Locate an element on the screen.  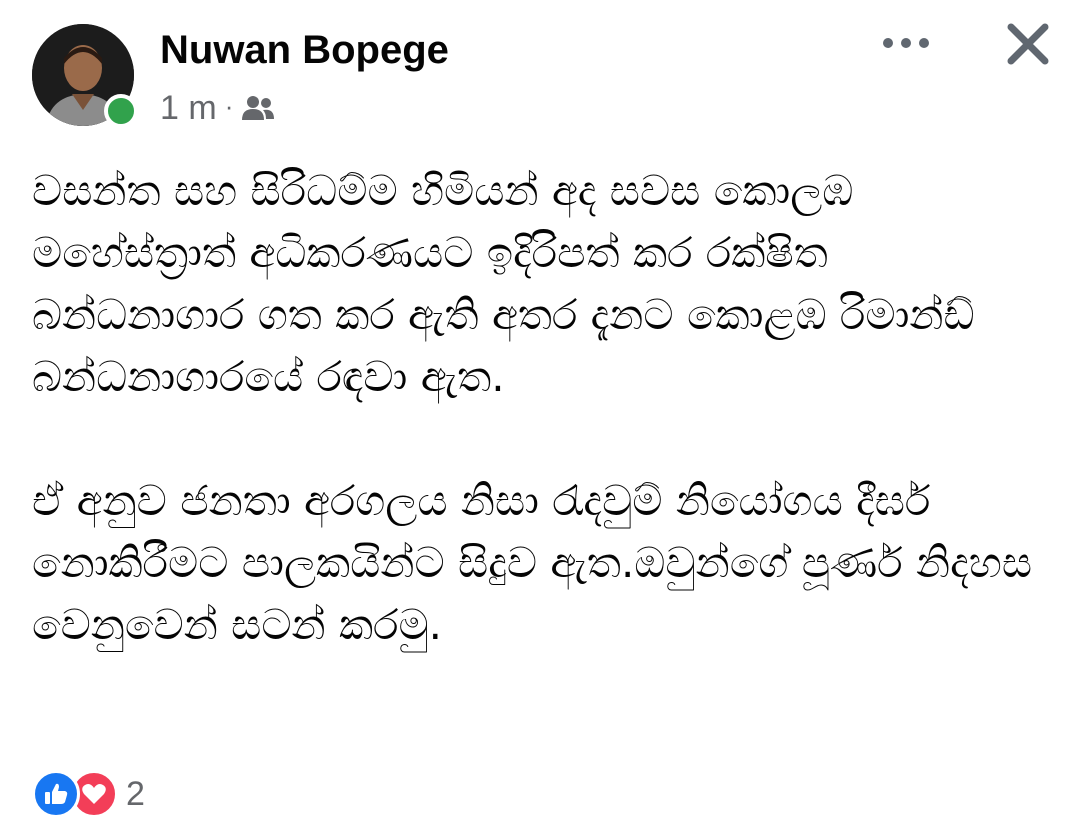
more-options-icon is located at coordinates (906, 43).